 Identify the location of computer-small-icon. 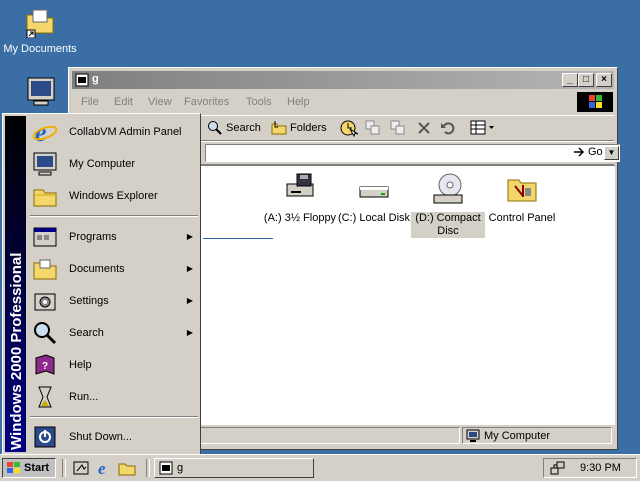
(473, 435).